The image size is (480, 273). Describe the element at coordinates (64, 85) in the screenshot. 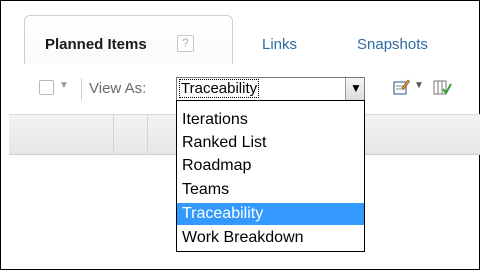

I see `checkbox-menu-caret-icon: ▼` at that location.